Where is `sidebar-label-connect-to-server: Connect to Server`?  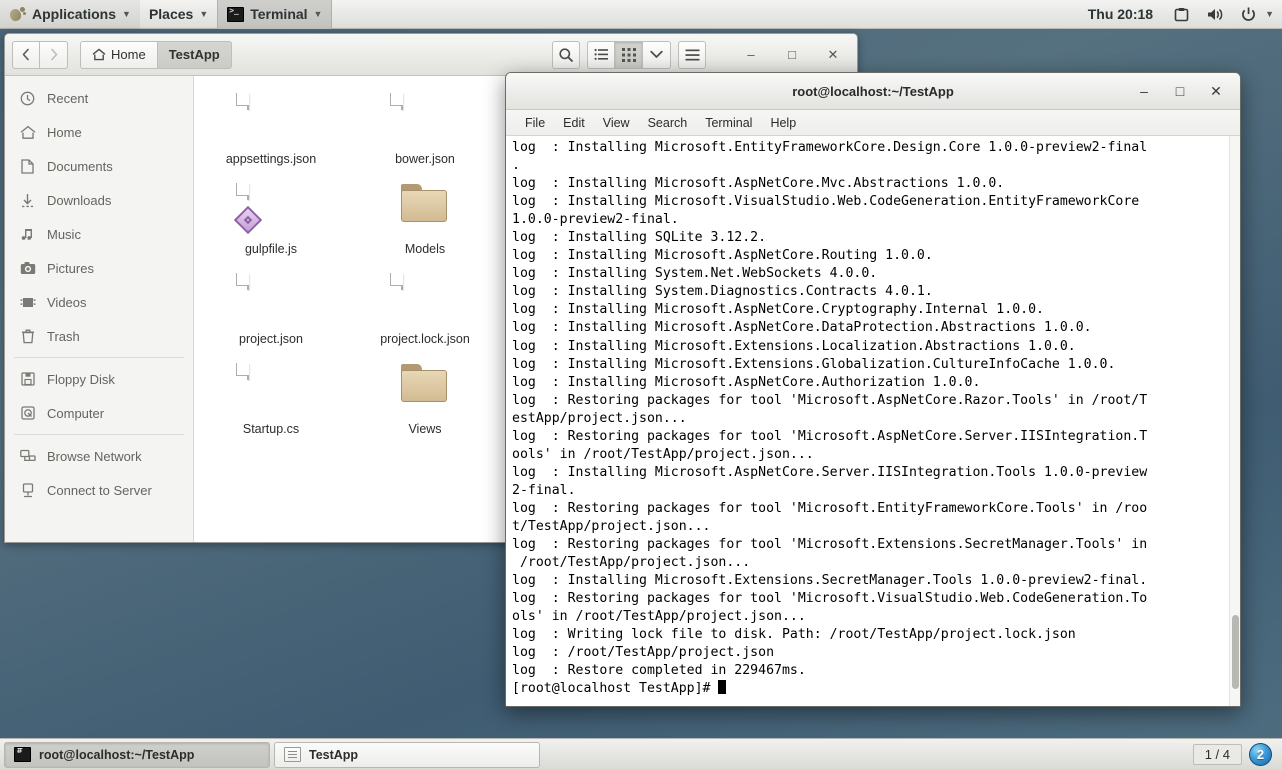
sidebar-label-connect-to-server: Connect to Server is located at coordinates (99, 490).